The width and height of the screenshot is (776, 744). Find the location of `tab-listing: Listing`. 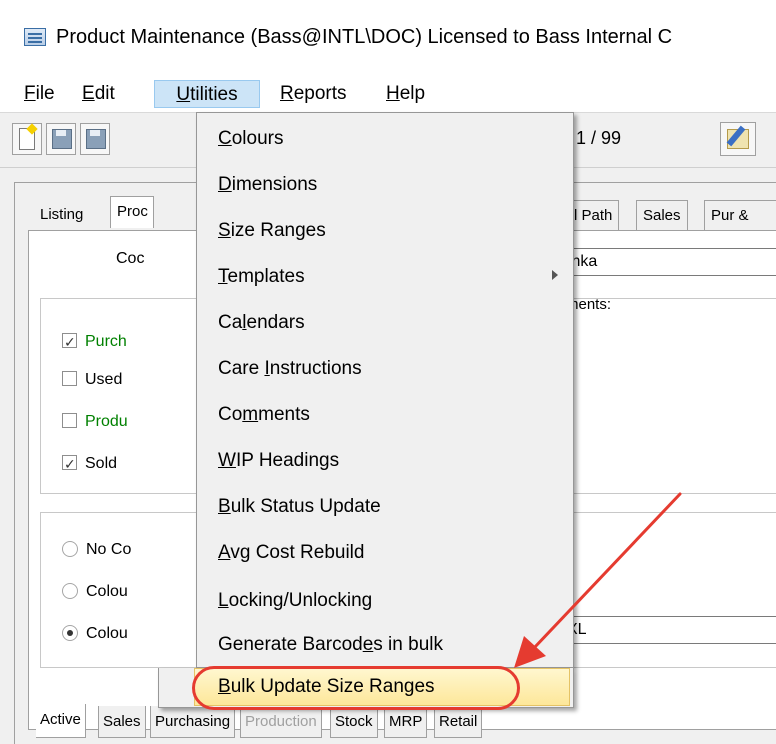

tab-listing: Listing is located at coordinates (61, 215).